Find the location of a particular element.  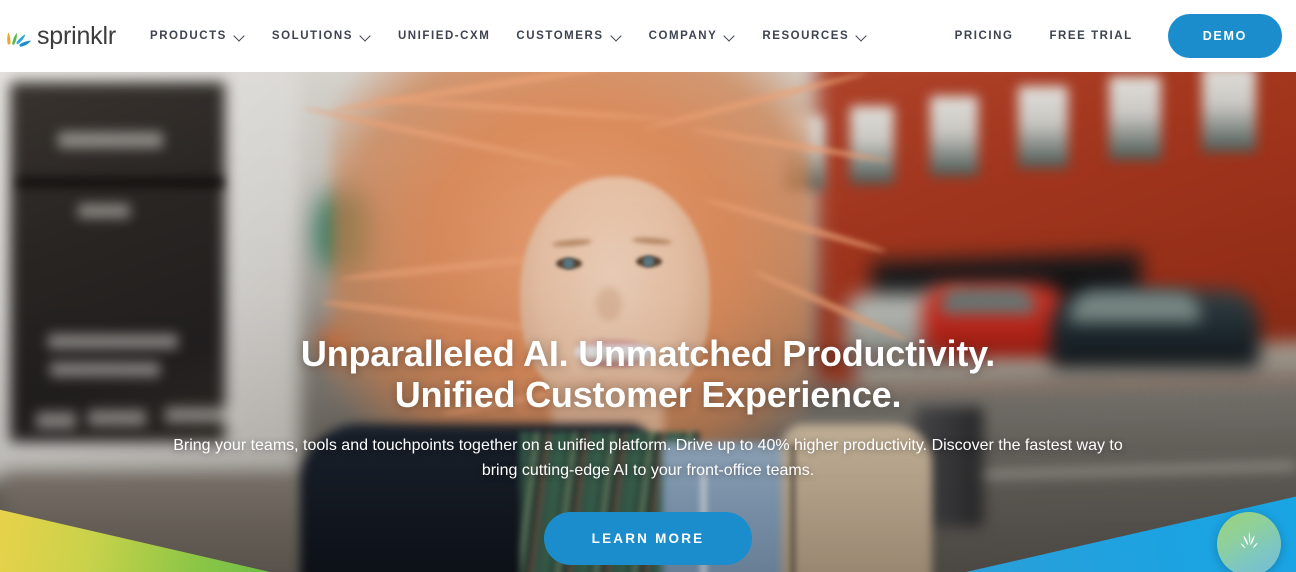

nav-item-customers: CUSTOMERS is located at coordinates (569, 36).